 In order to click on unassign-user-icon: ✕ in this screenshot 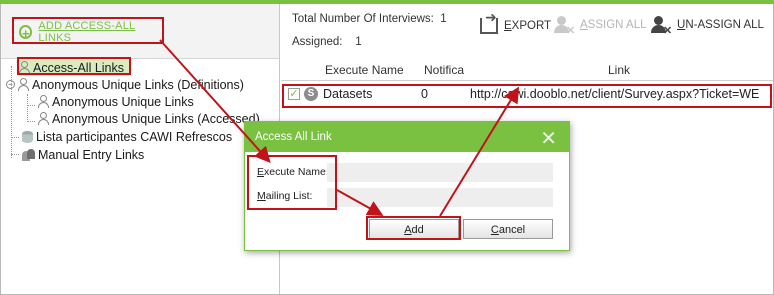, I will do `click(661, 26)`.